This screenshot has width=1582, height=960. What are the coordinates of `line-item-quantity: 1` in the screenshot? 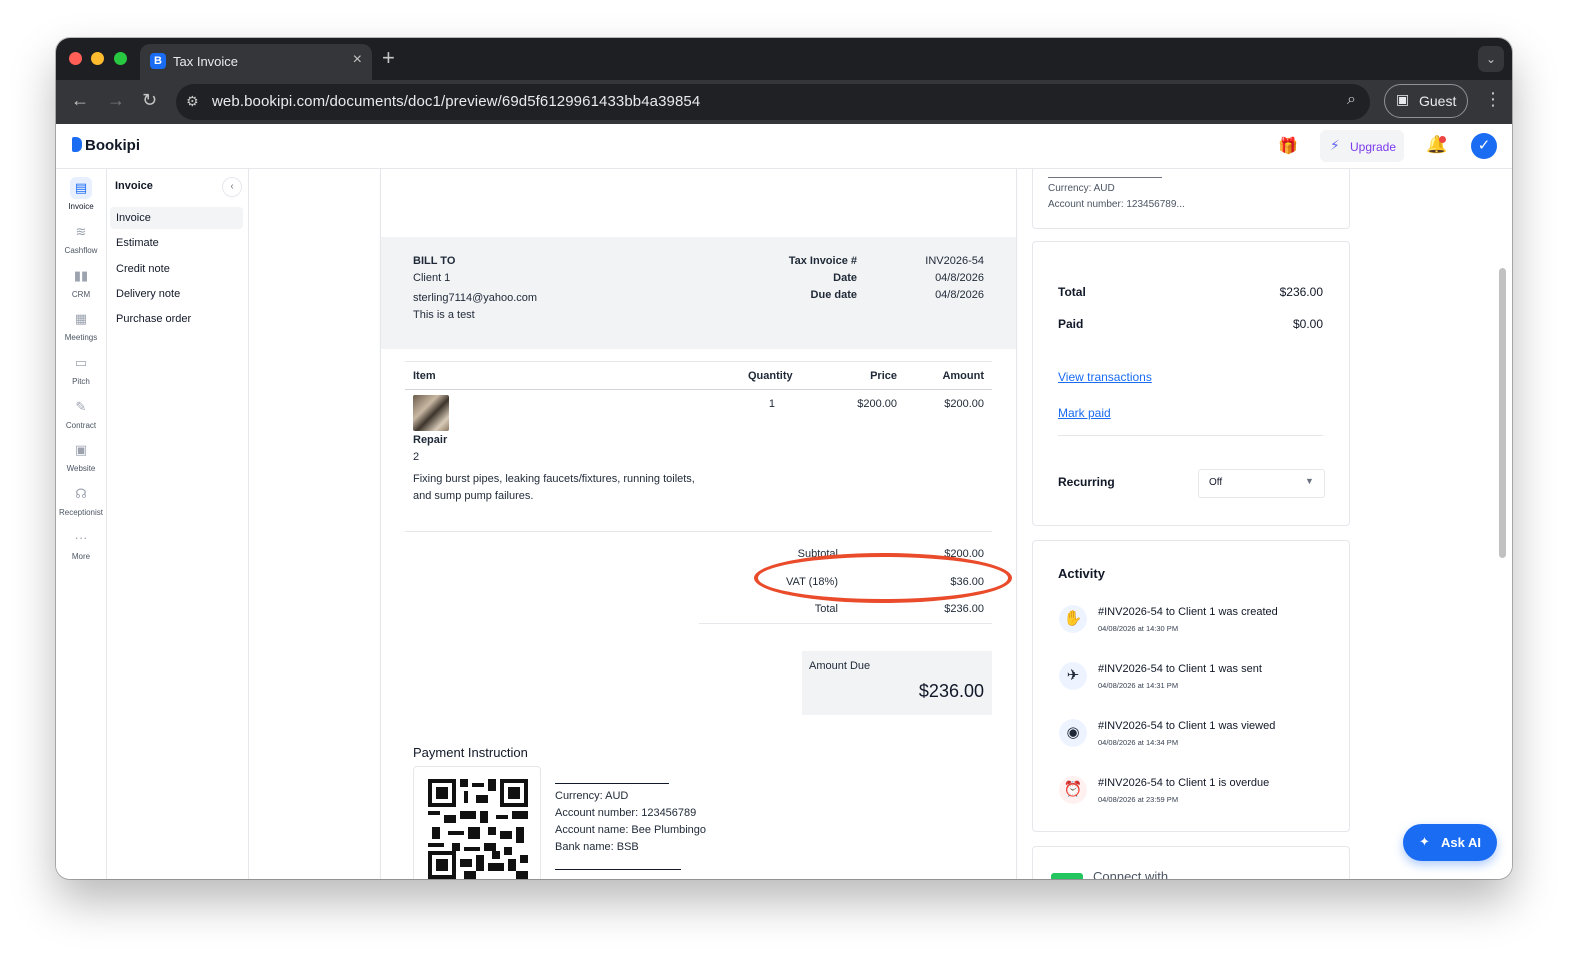 It's located at (771, 404).